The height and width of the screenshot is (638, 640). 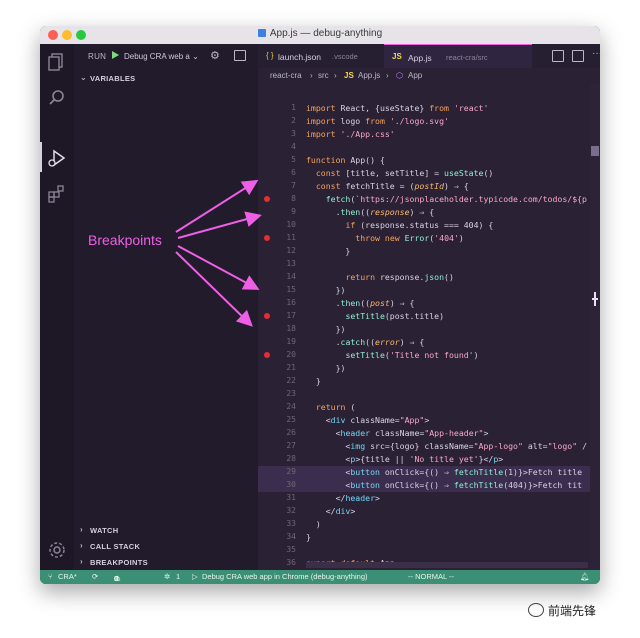 I want to click on code-line: 35, so click(x=429, y=550).